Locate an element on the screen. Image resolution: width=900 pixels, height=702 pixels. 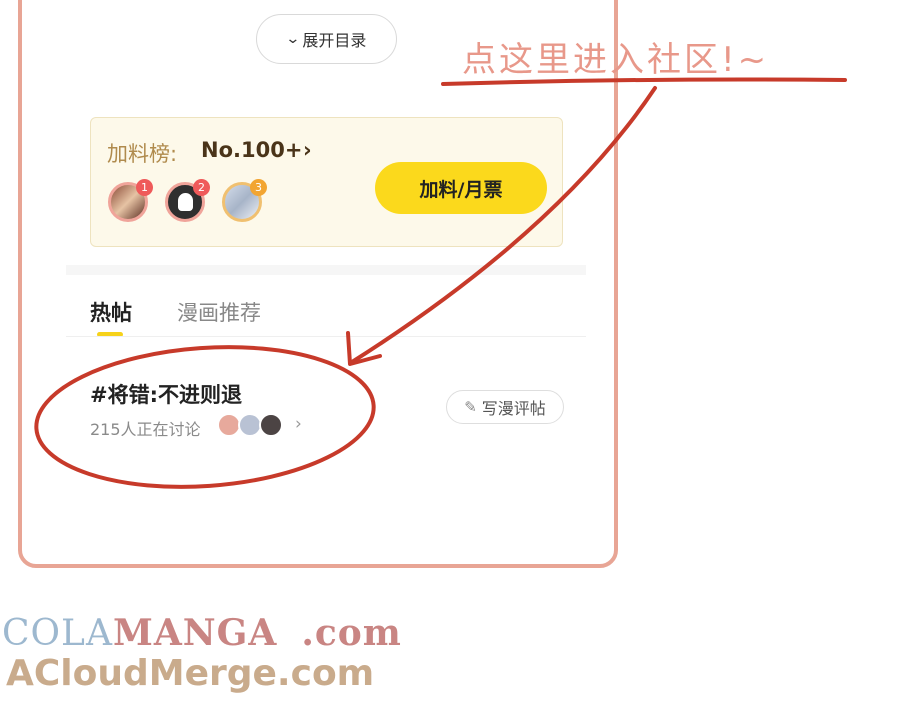
watermark-part: .com is located at coordinates (351, 633).